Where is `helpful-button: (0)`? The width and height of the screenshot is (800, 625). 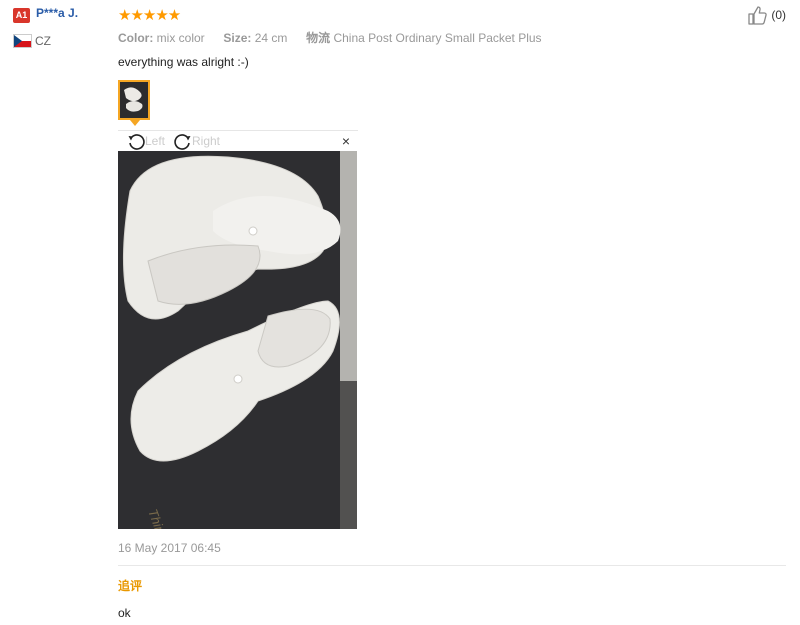
helpful-button: (0) is located at coordinates (767, 15).